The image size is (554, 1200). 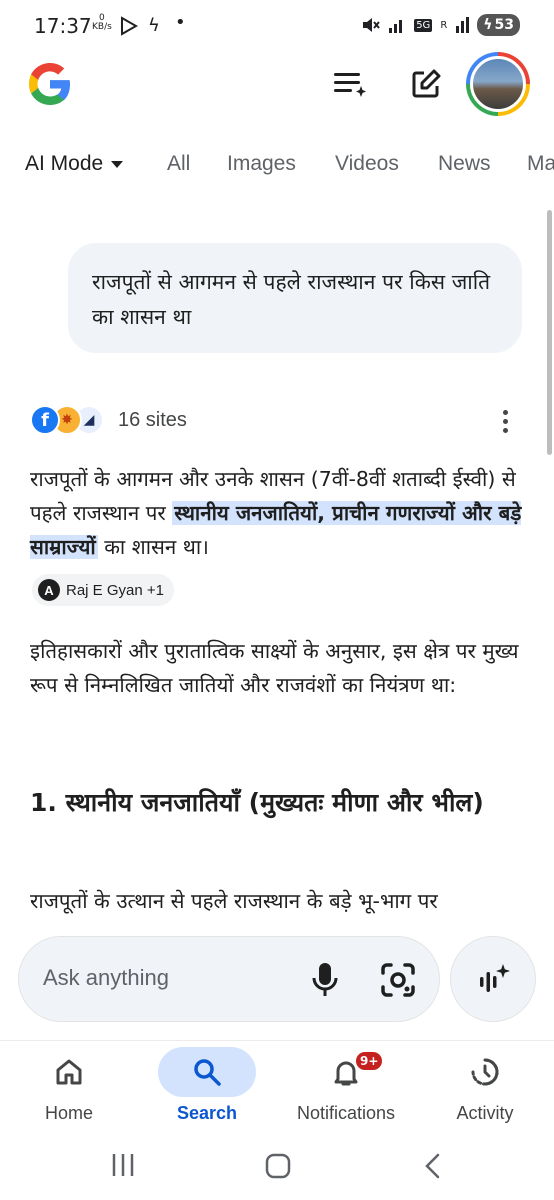 What do you see at coordinates (153, 547) in the screenshot?
I see `intro-text-end: का शासन था।` at bounding box center [153, 547].